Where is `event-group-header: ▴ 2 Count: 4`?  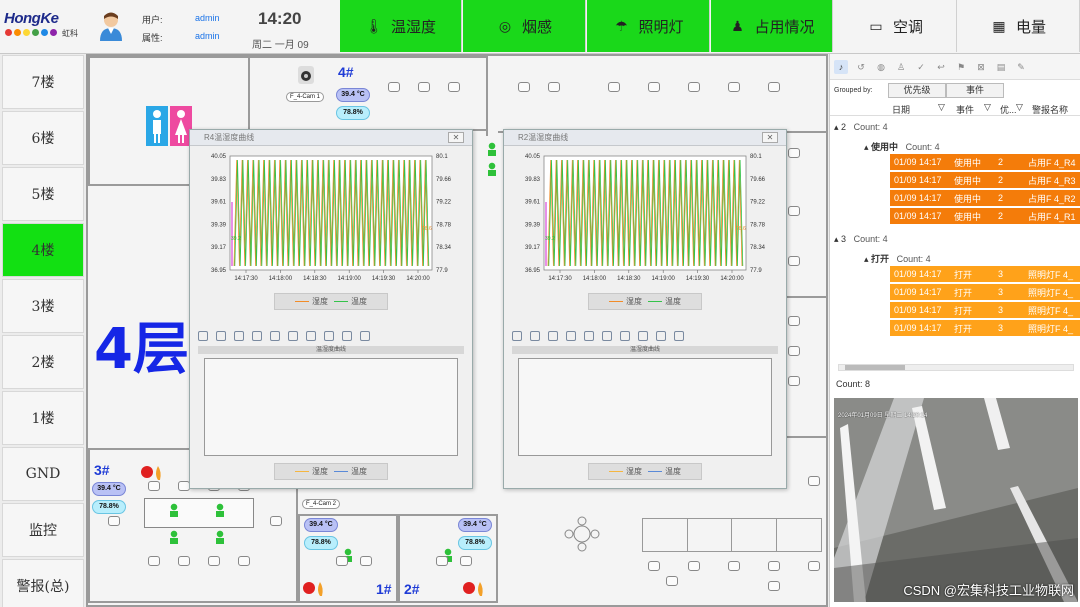
event-group-header: ▴ 2 Count: 4 is located at coordinates (861, 127).